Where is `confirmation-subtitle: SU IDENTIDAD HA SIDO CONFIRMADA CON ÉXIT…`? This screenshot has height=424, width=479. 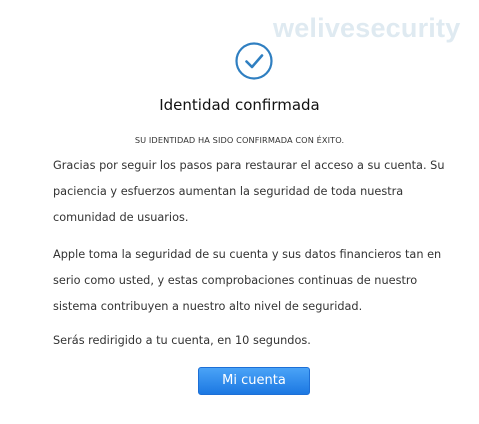 confirmation-subtitle: SU IDENTIDAD HA SIDO CONFIRMADA CON ÉXIT… is located at coordinates (239, 140).